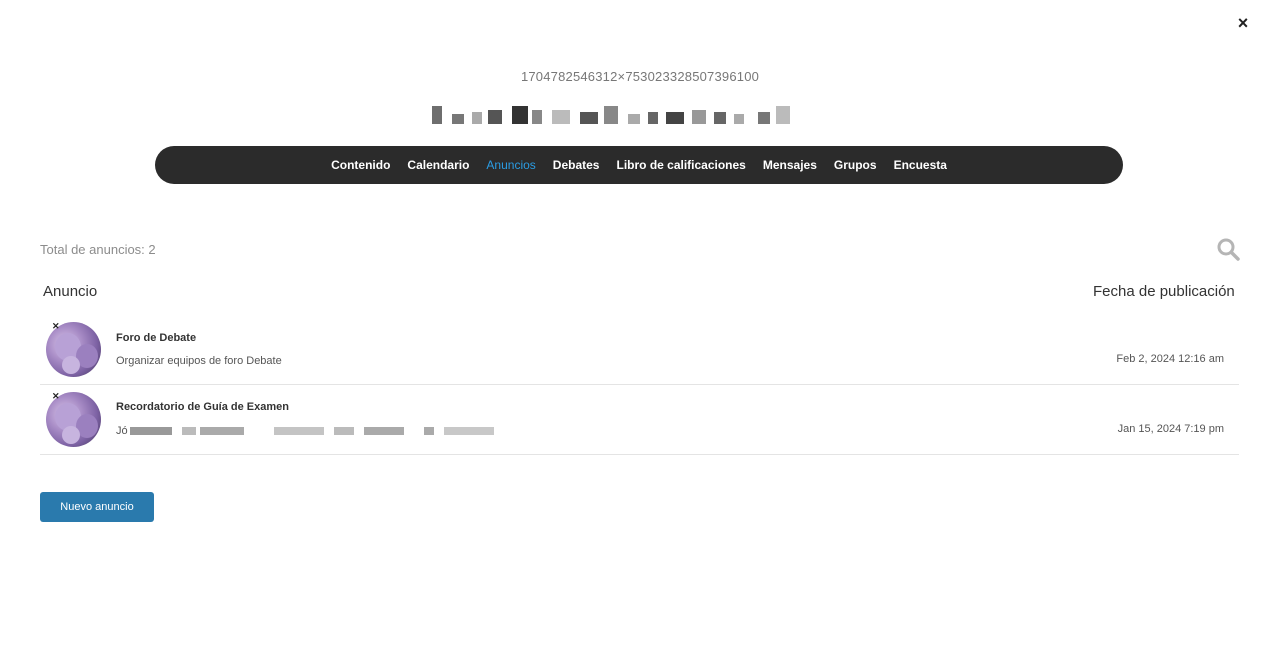 The width and height of the screenshot is (1280, 648). I want to click on column-header-date: Fecha de publicación, so click(1164, 291).